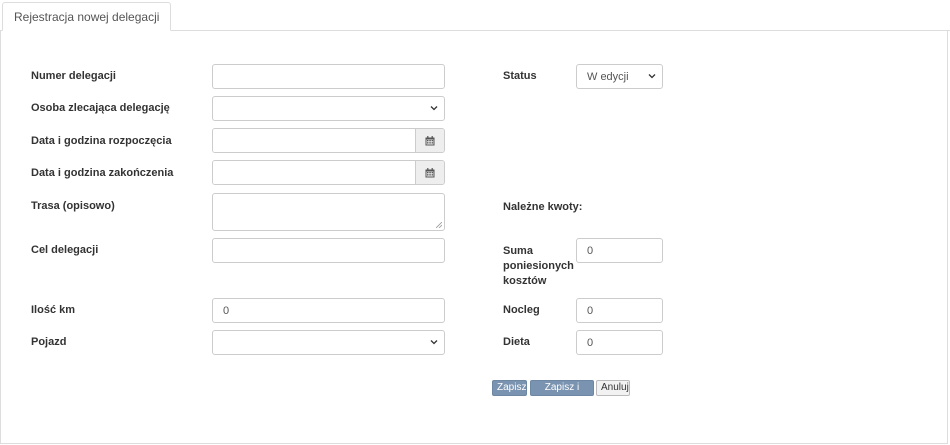 The height and width of the screenshot is (445, 950). Describe the element at coordinates (475, 15) in the screenshot. I see `tab-strip: Rejestracja nowej delegacji` at that location.